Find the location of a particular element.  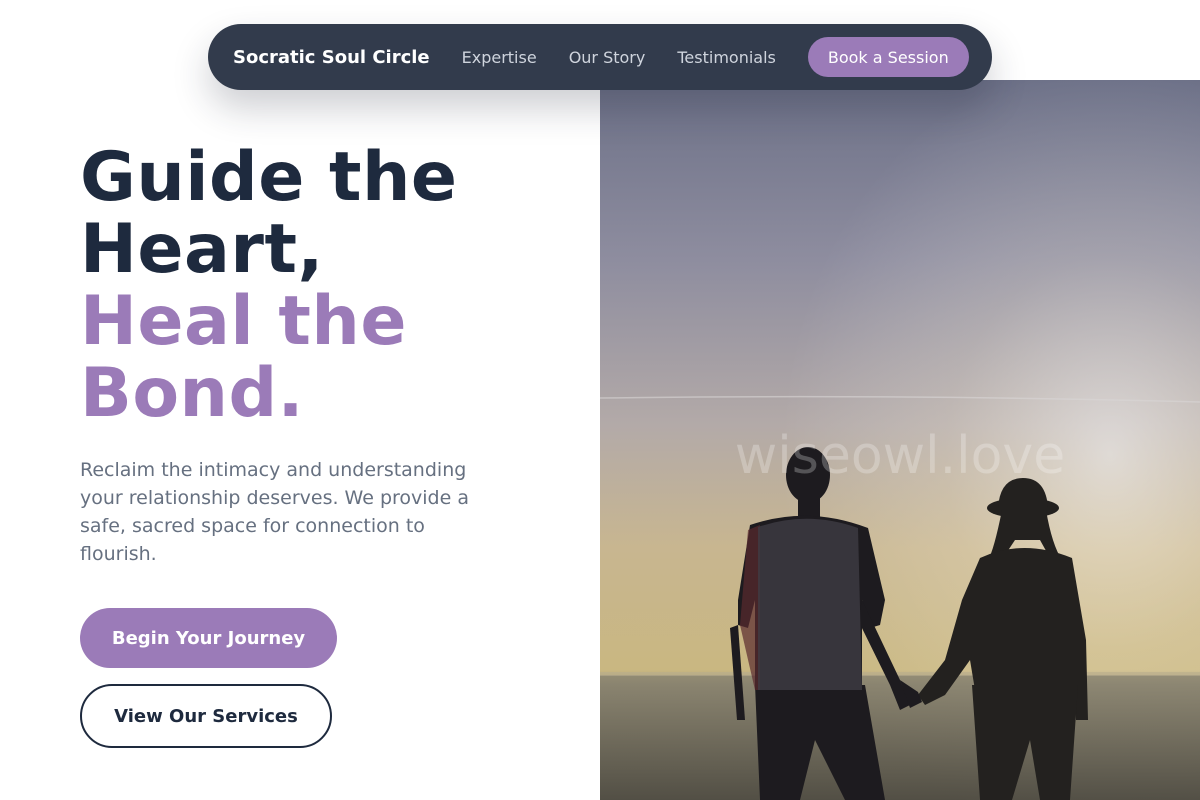

begin-journey-button: Begin Your Journey is located at coordinates (208, 638).